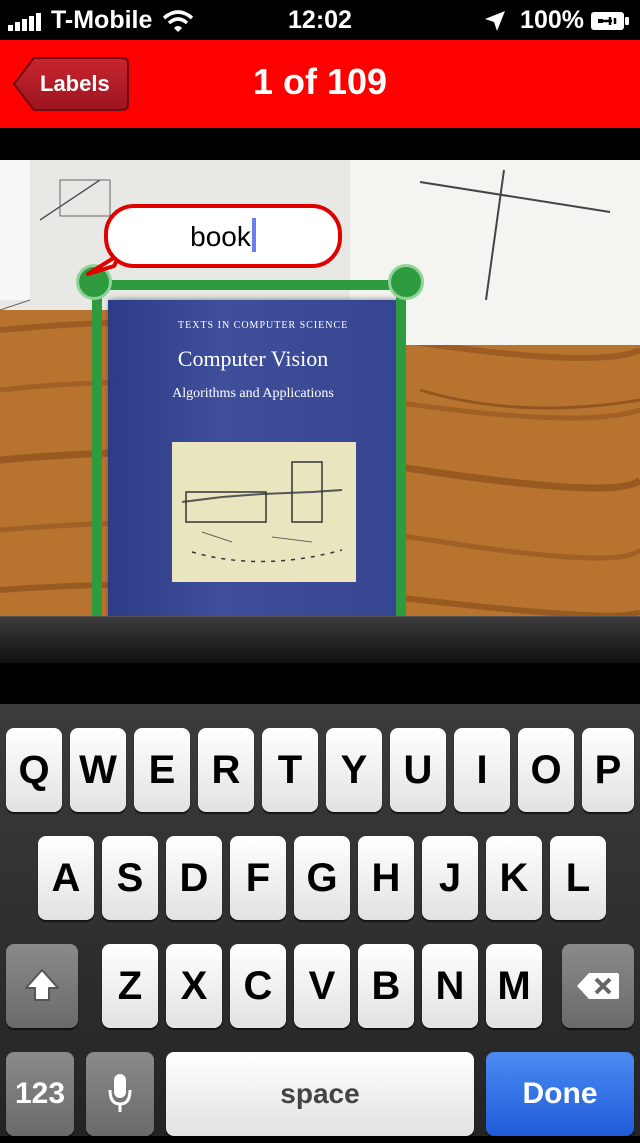  I want to click on key-f: F, so click(258, 878).